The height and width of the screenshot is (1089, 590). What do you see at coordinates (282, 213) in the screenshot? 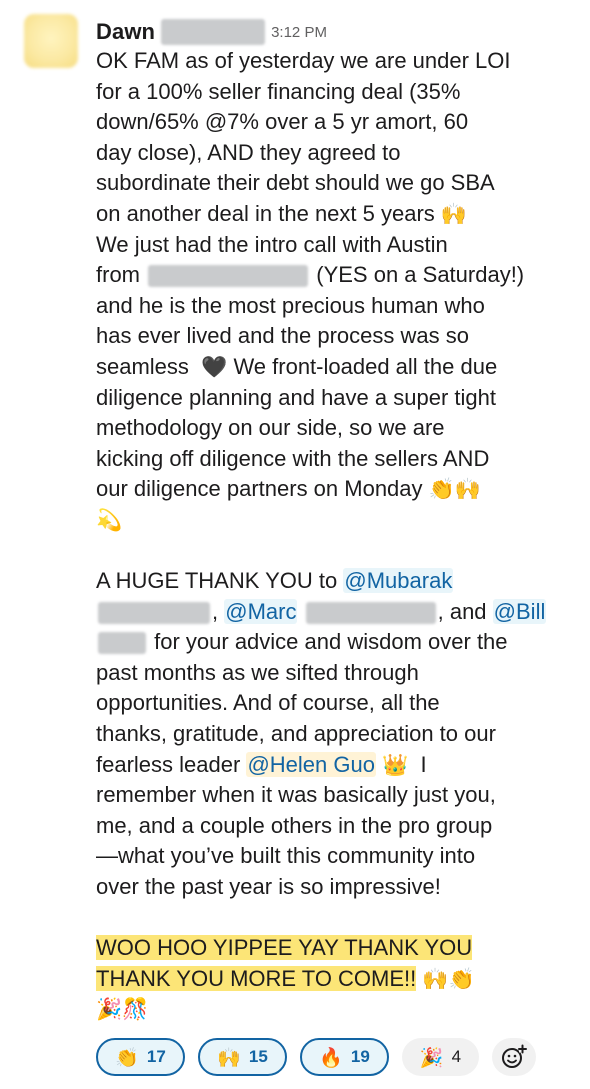
I see `message-line: on another deal in the next 5 years 🙌` at bounding box center [282, 213].